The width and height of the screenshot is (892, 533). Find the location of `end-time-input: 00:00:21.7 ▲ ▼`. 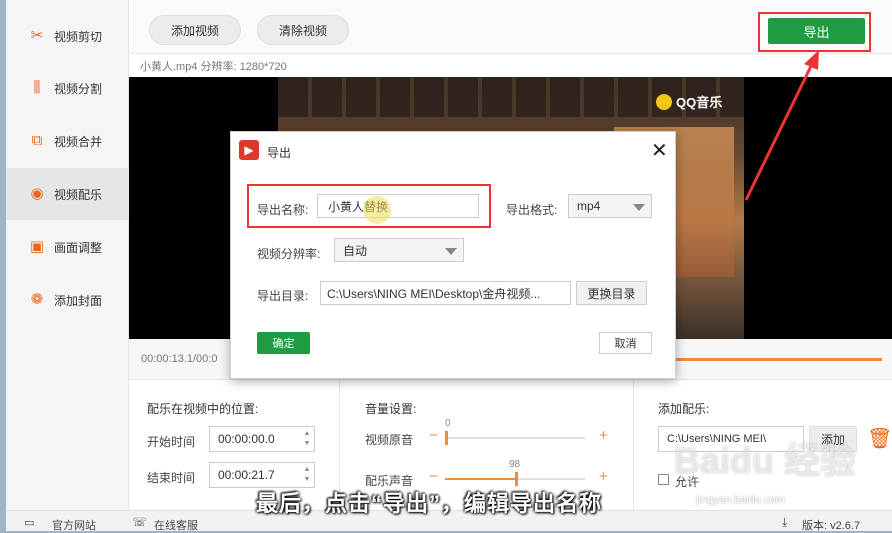

end-time-input: 00:00:21.7 ▲ ▼ is located at coordinates (262, 475).